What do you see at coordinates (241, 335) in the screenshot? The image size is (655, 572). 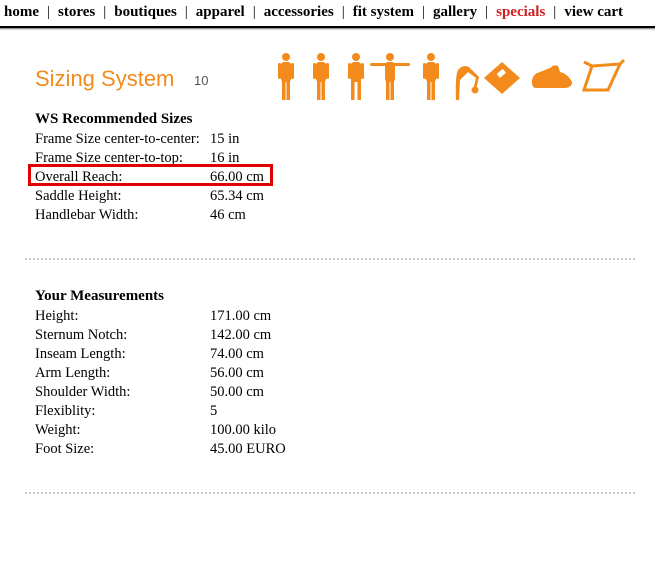 I see `measurement-value: 142.00 cm` at bounding box center [241, 335].